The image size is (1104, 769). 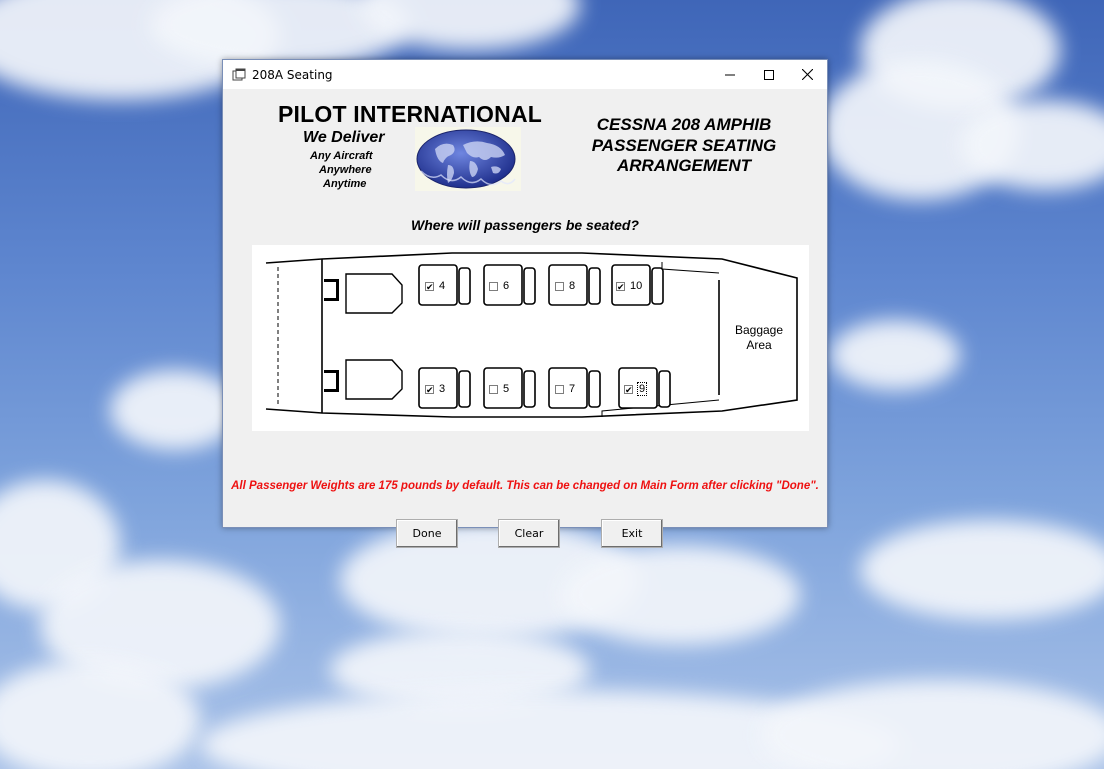 I want to click on aircraft-title-line-3: ARRANGEMENT, so click(x=684, y=165).